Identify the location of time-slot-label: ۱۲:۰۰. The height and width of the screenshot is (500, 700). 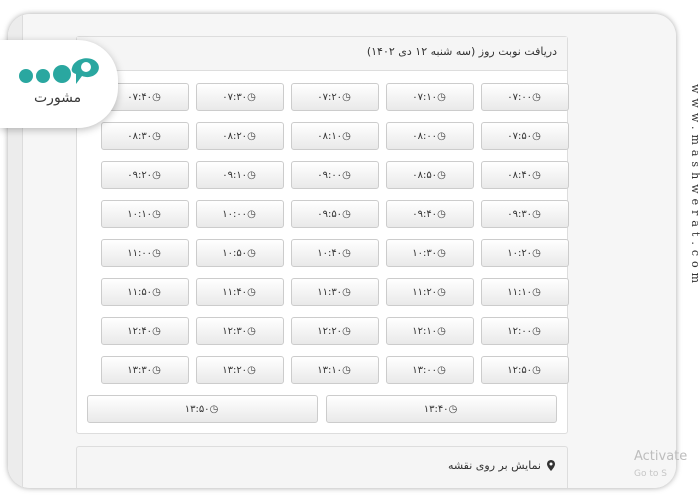
(520, 331).